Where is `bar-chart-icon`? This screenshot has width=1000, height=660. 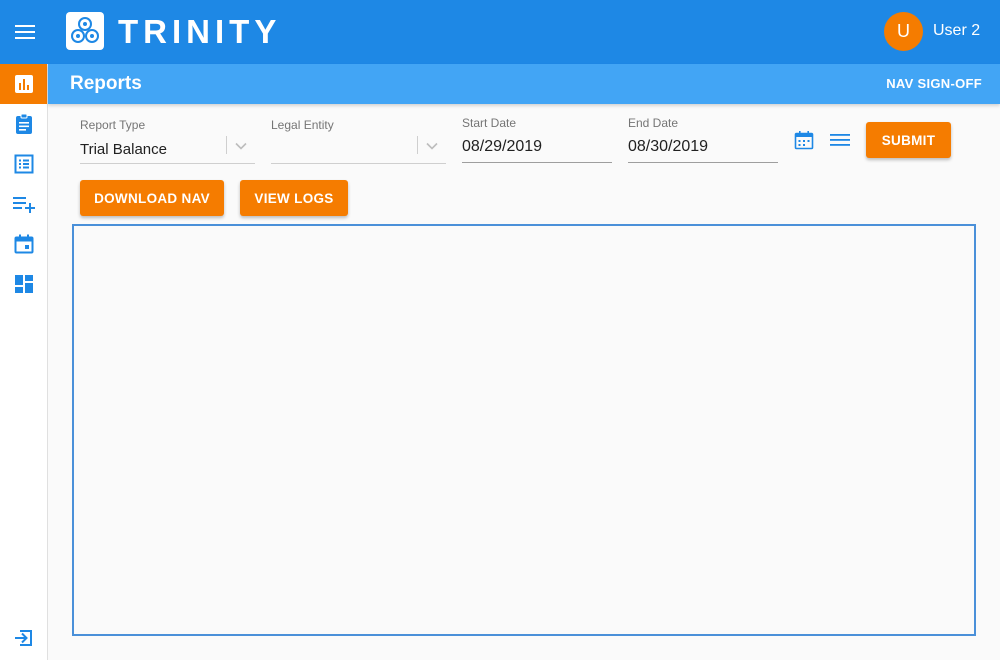
bar-chart-icon is located at coordinates (23, 84).